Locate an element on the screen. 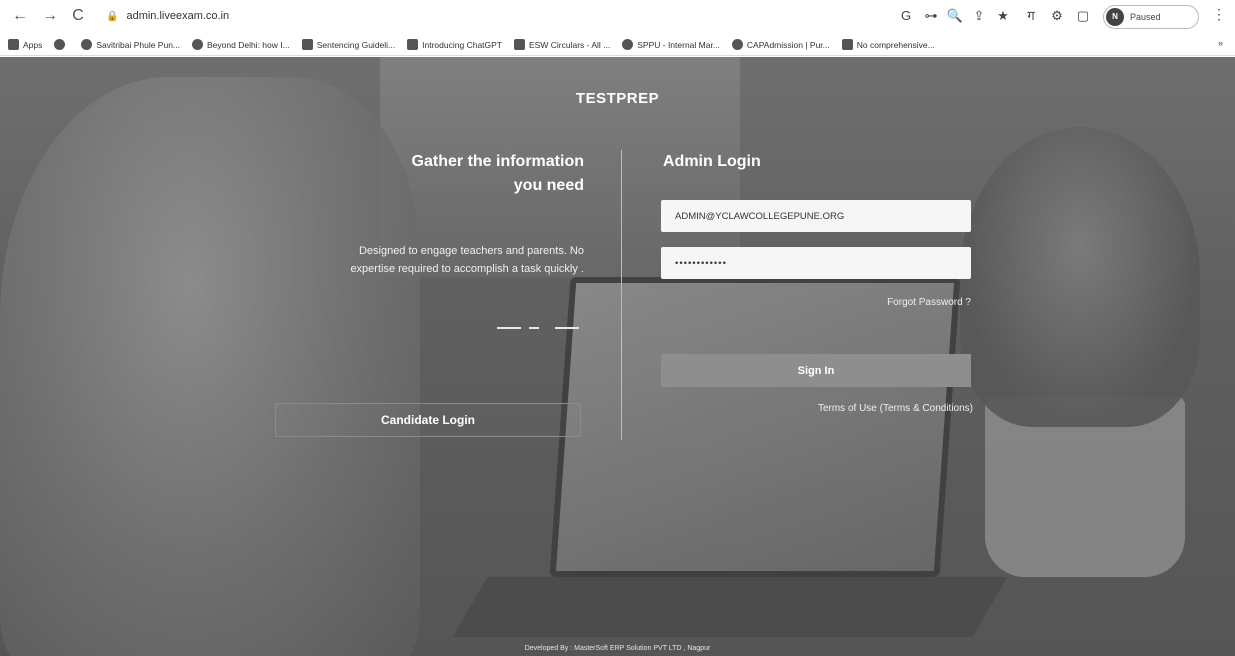 This screenshot has height=656, width=1235. email-field is located at coordinates (816, 216).